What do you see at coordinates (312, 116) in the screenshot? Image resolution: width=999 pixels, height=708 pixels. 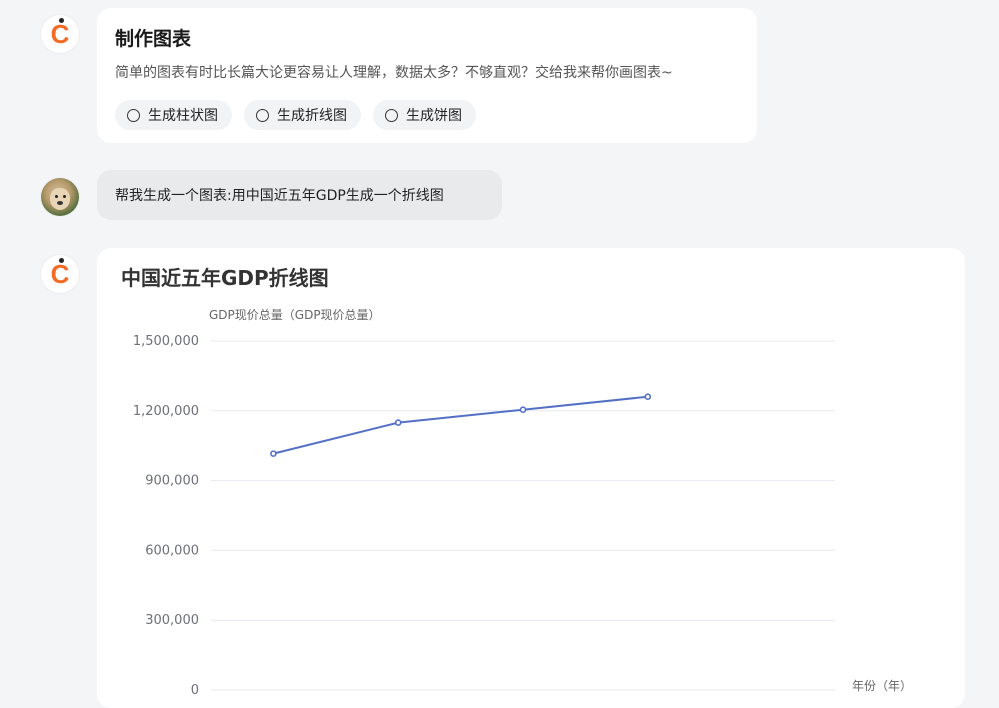 I see `chip-label: 生成折线图` at bounding box center [312, 116].